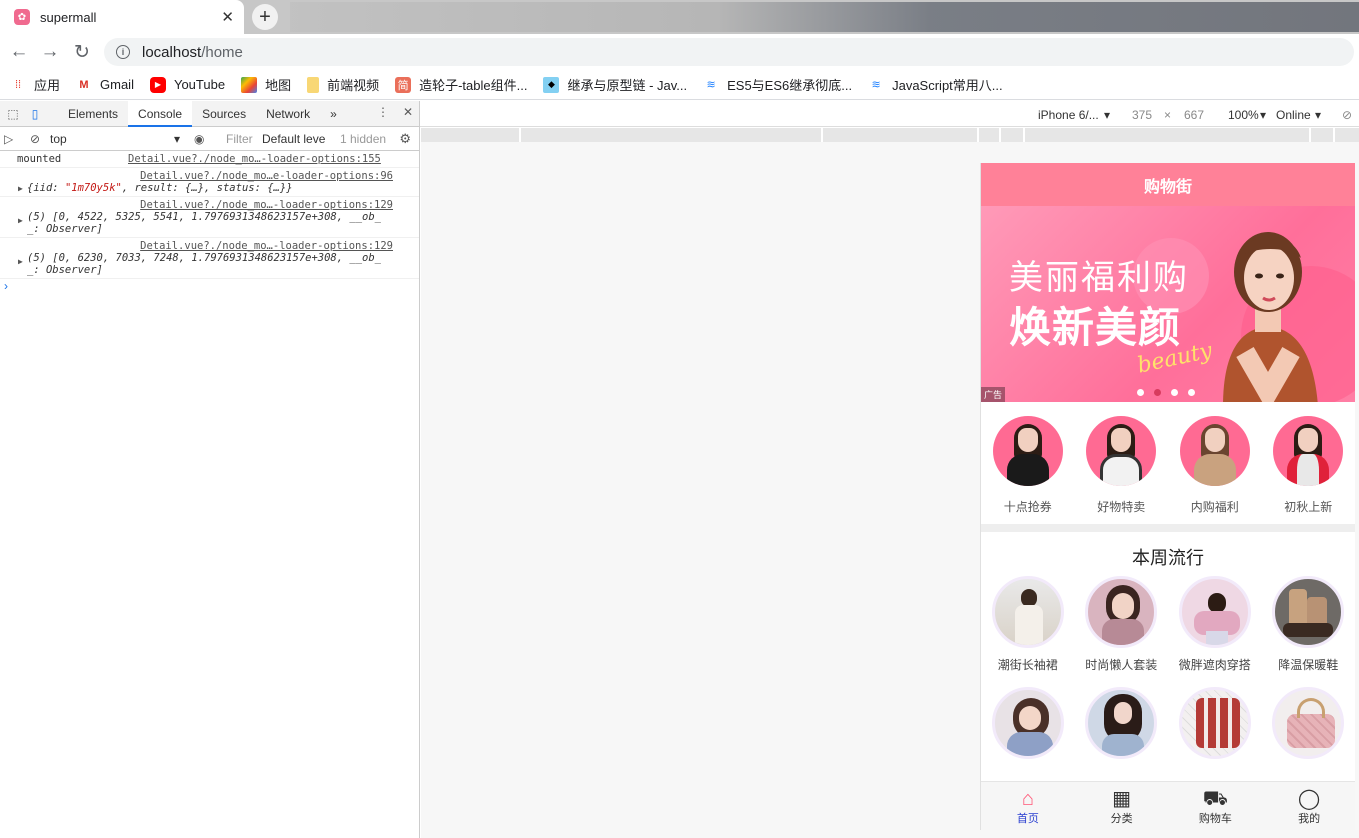 The width and height of the screenshot is (1359, 838). What do you see at coordinates (343, 84) in the screenshot?
I see `bookmark-folder-video: 前端视频` at bounding box center [343, 84].